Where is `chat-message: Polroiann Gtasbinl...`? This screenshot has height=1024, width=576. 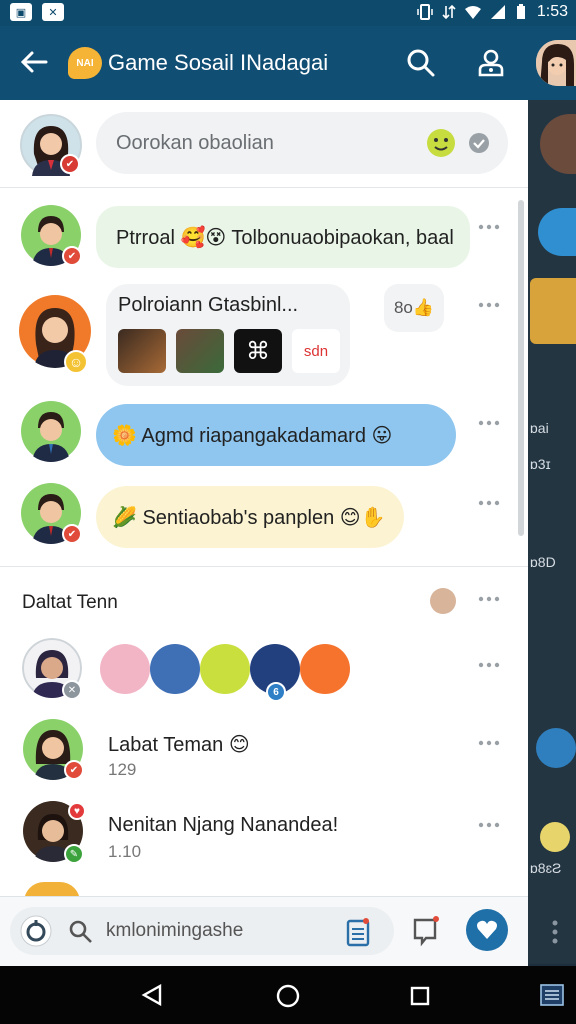 chat-message: Polroiann Gtasbinl... is located at coordinates (208, 305).